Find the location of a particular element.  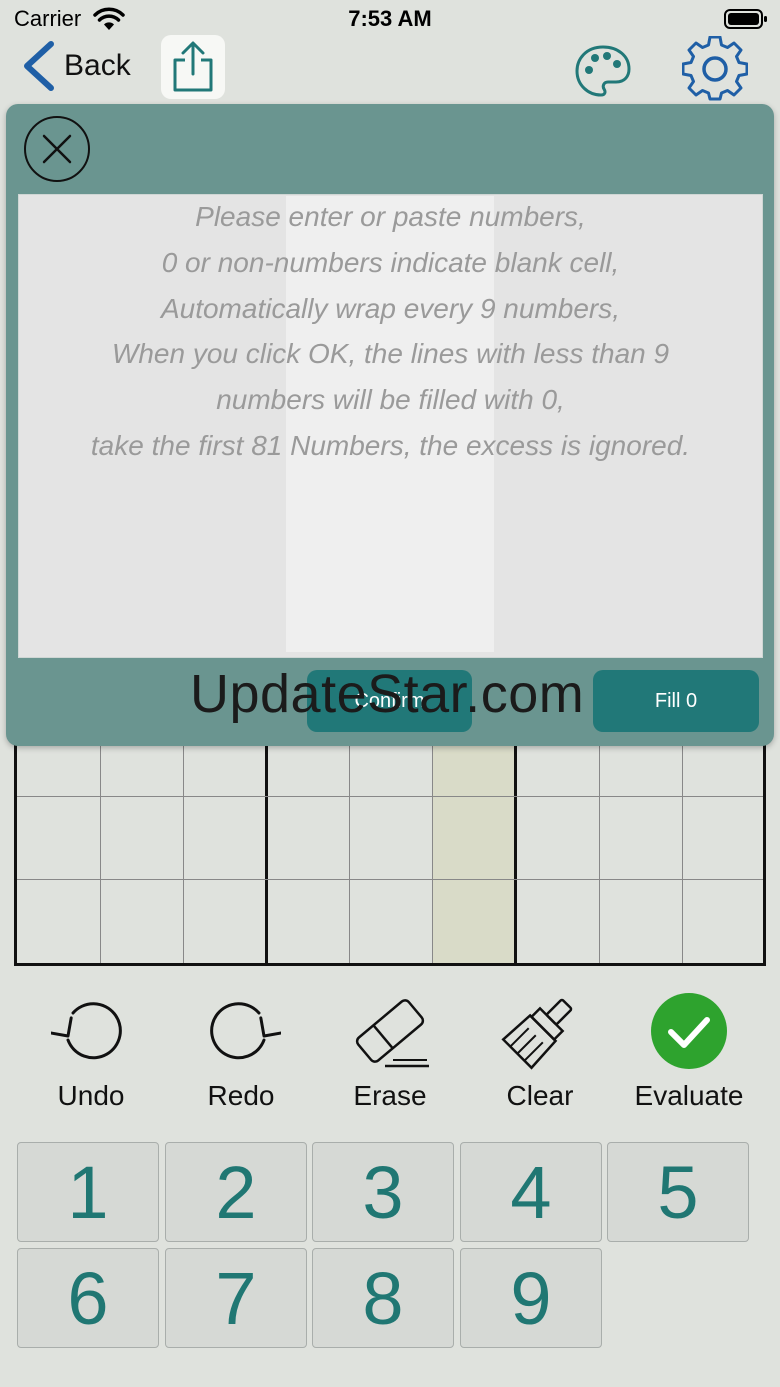

undo-button: Undo is located at coordinates (91, 1051).